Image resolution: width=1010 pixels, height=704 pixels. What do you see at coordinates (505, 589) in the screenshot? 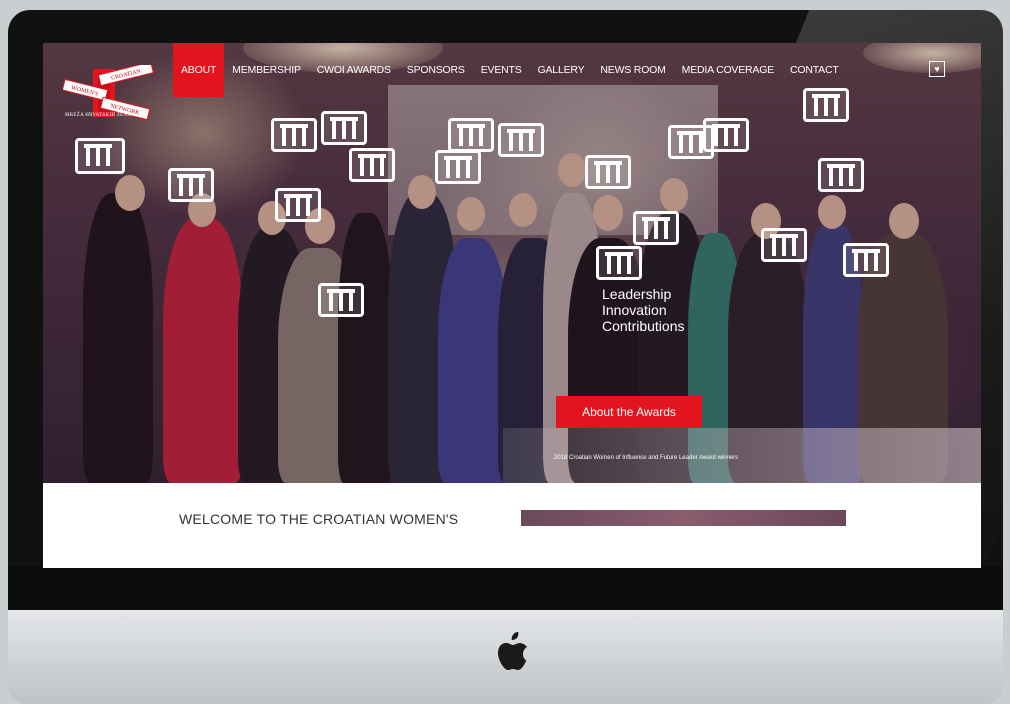
I see `monitor-bottom-band` at bounding box center [505, 589].